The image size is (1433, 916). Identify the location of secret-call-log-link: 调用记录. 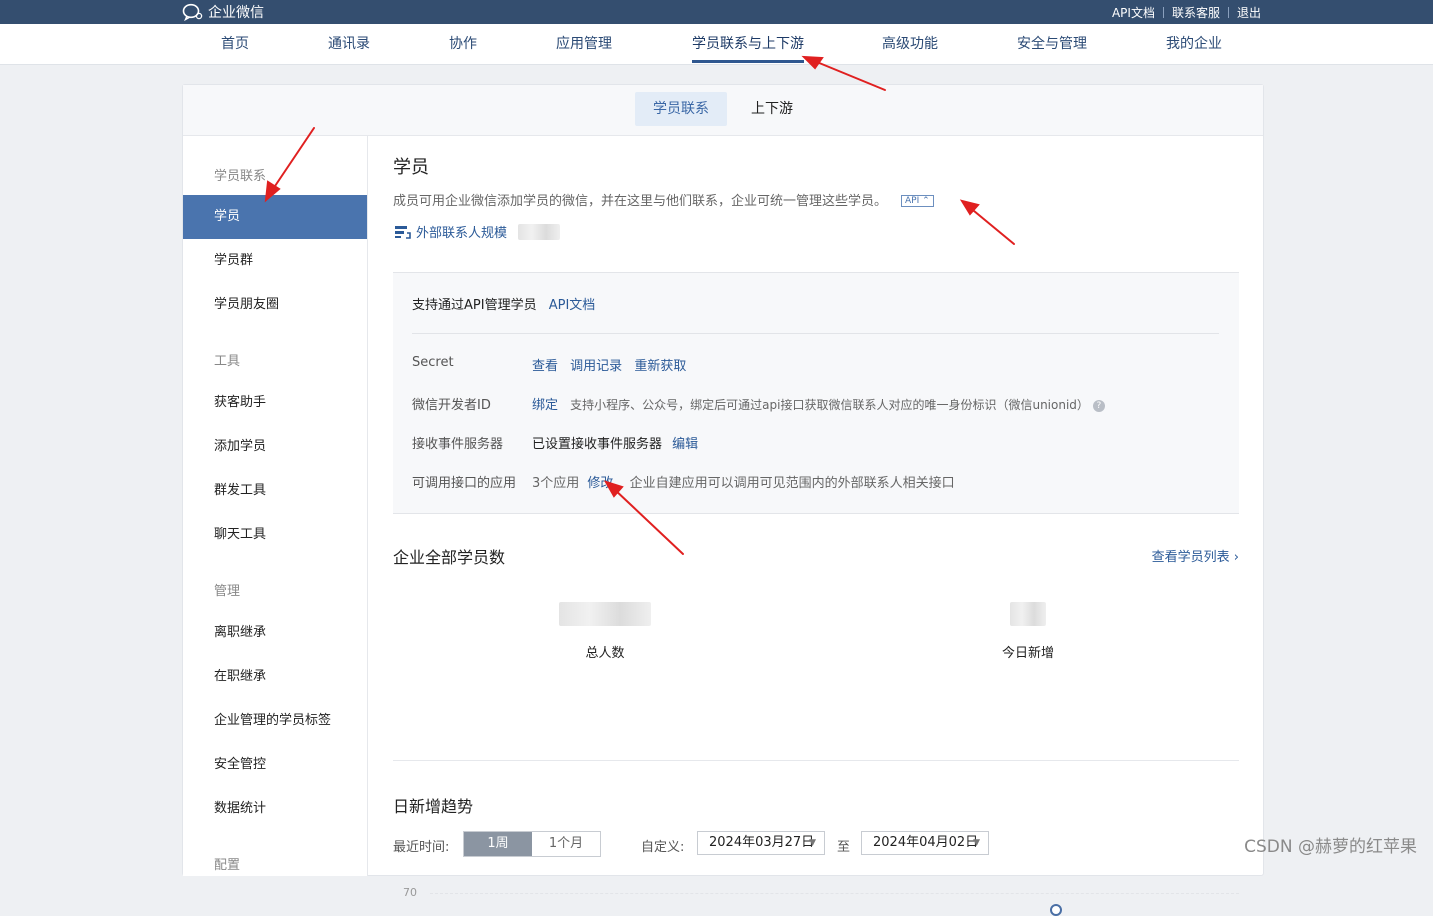
(596, 366).